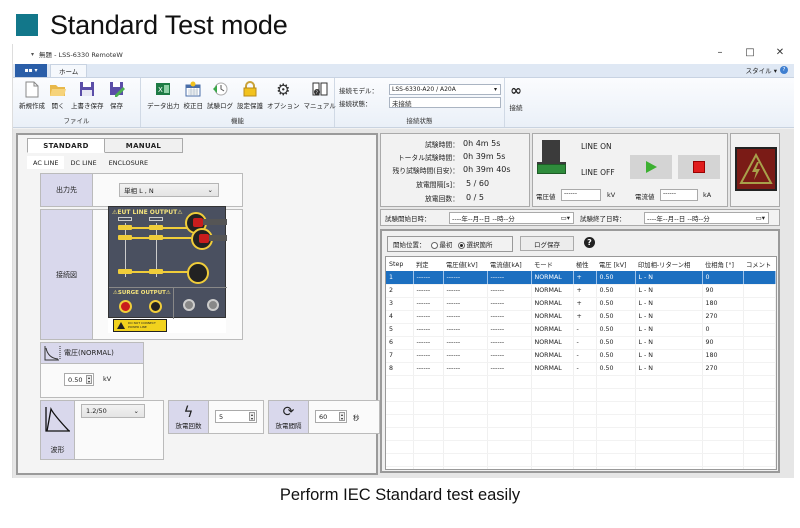 The height and width of the screenshot is (528, 800). I want to click on voltage-input: 0.50 ▴ ▾, so click(79, 379).